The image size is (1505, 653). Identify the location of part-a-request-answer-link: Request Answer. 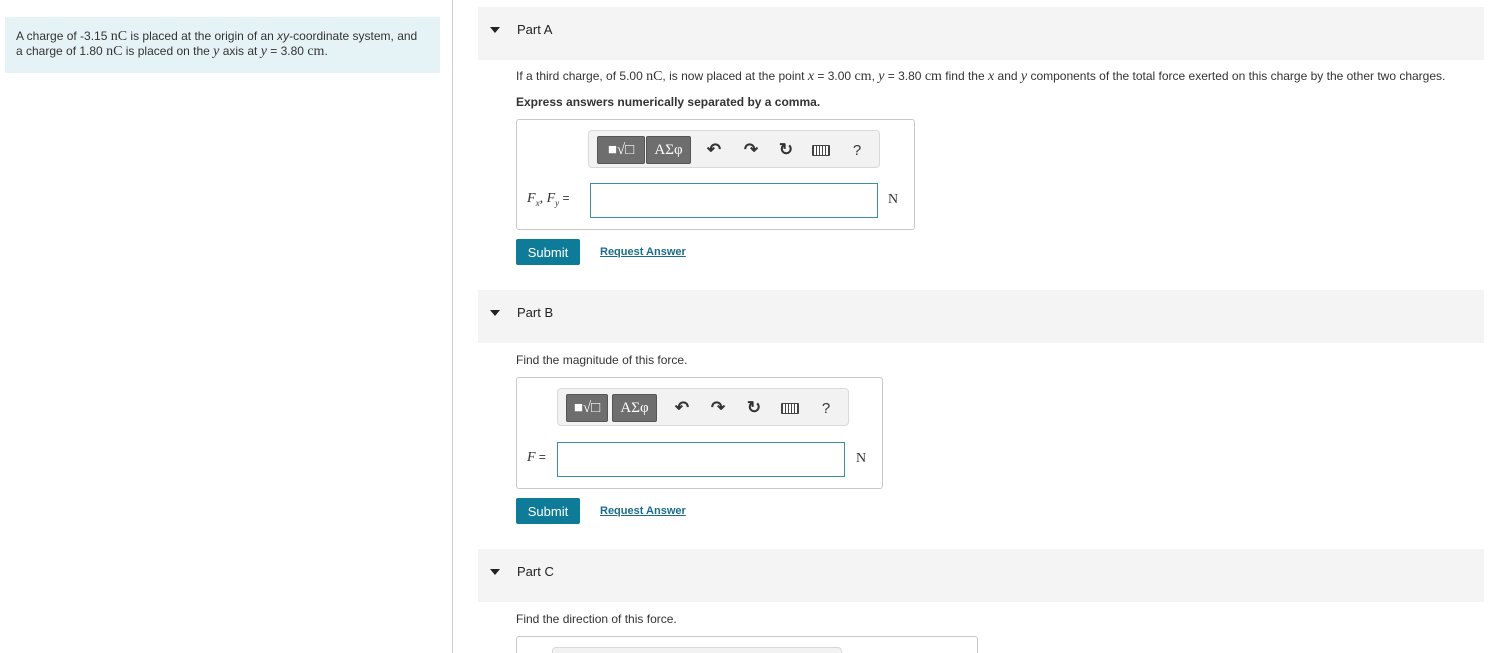
(643, 252).